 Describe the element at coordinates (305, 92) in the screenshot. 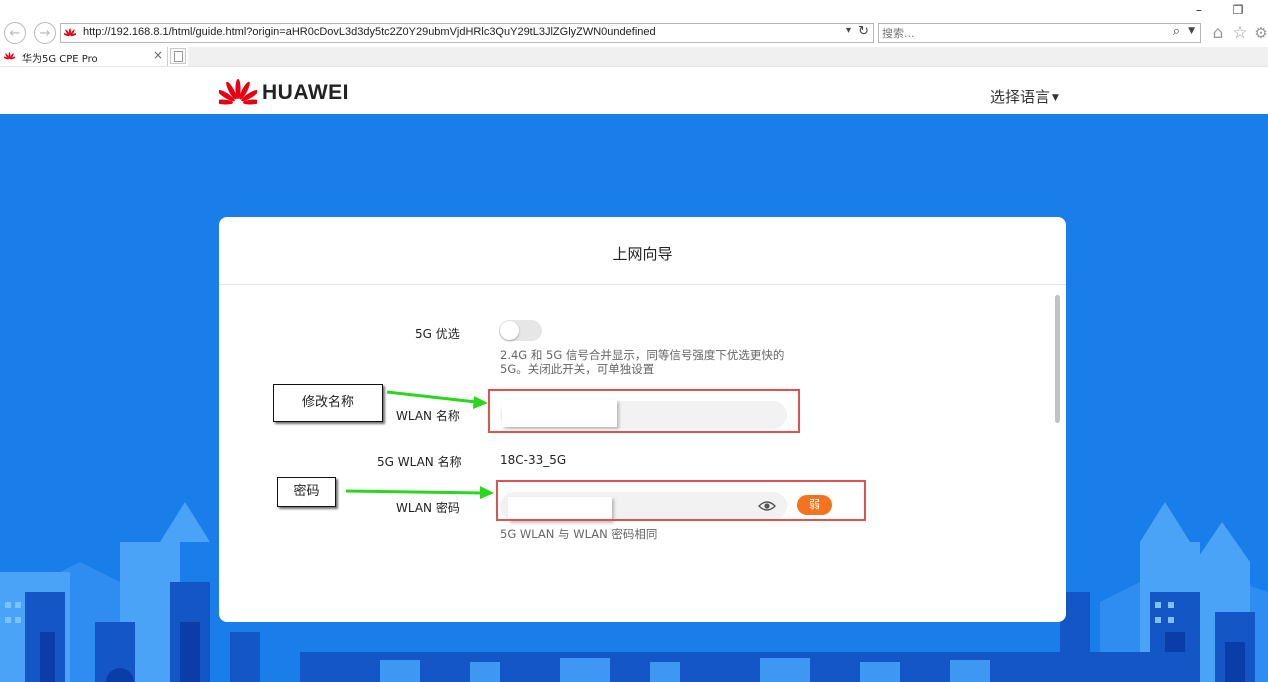

I see `brand-name: HUAWEI` at that location.